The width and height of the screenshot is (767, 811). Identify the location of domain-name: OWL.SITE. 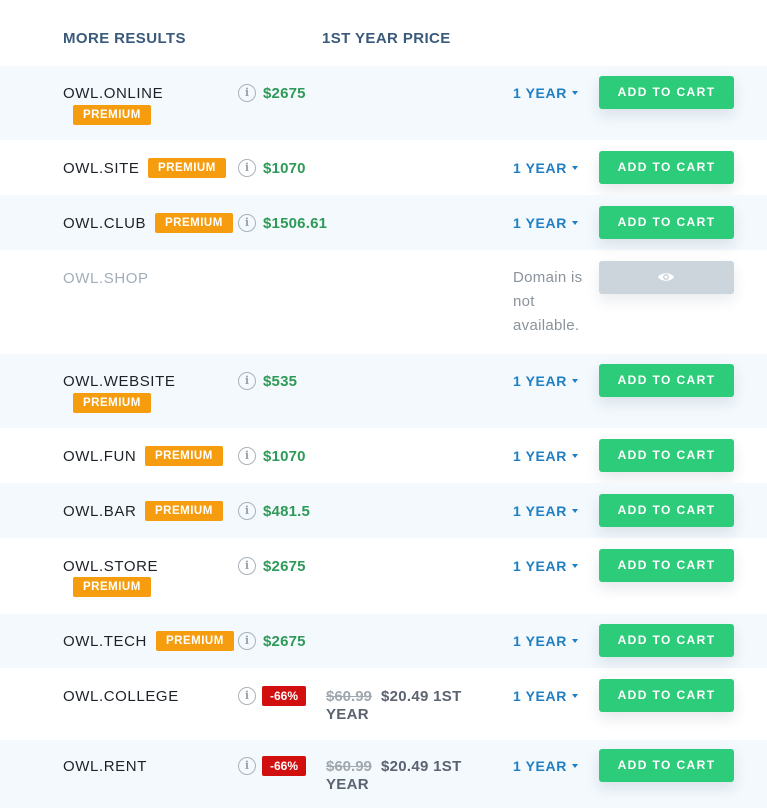
(101, 168).